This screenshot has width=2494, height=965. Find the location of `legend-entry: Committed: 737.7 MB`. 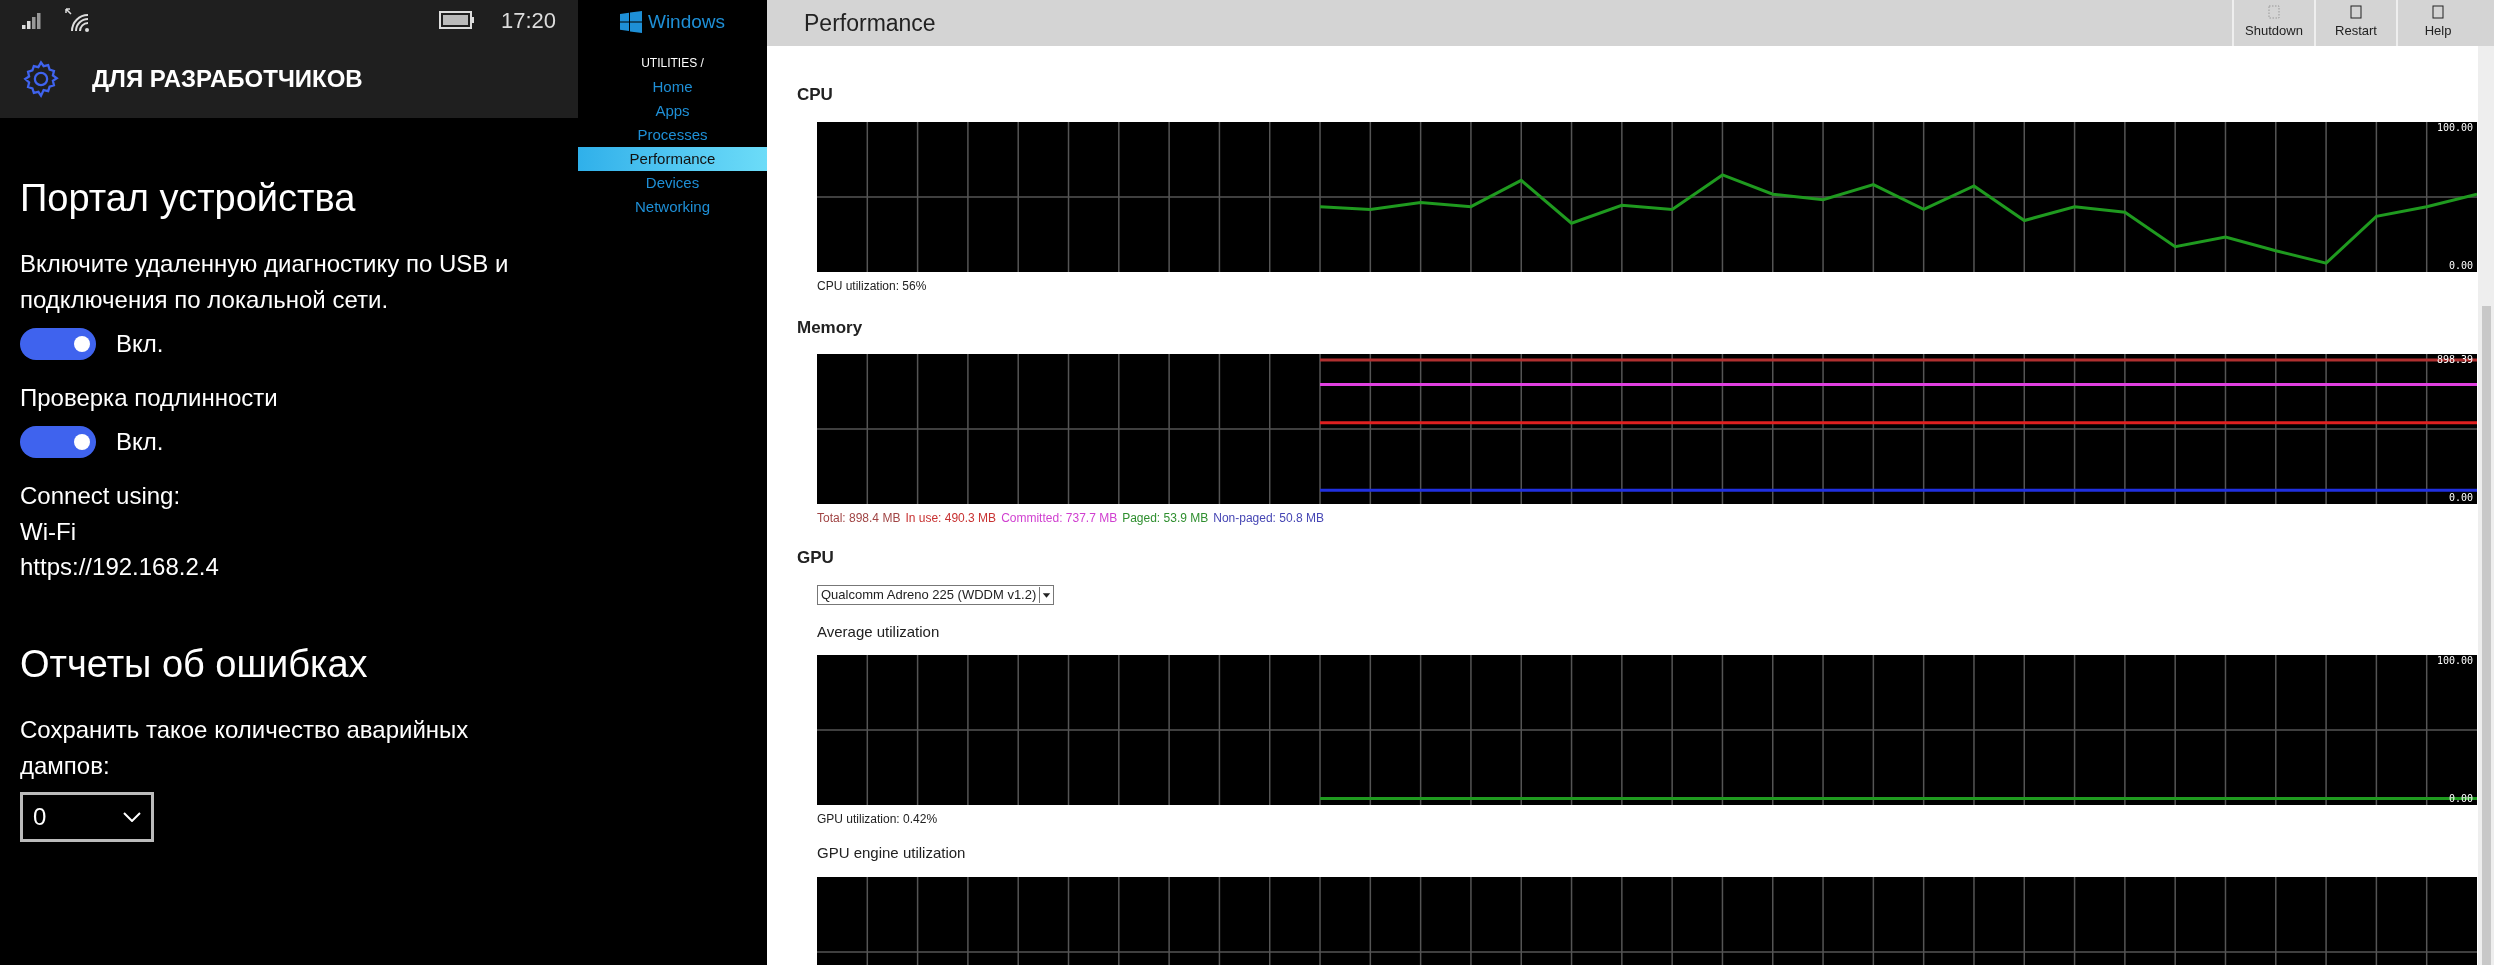

legend-entry: Committed: 737.7 MB is located at coordinates (1059, 518).